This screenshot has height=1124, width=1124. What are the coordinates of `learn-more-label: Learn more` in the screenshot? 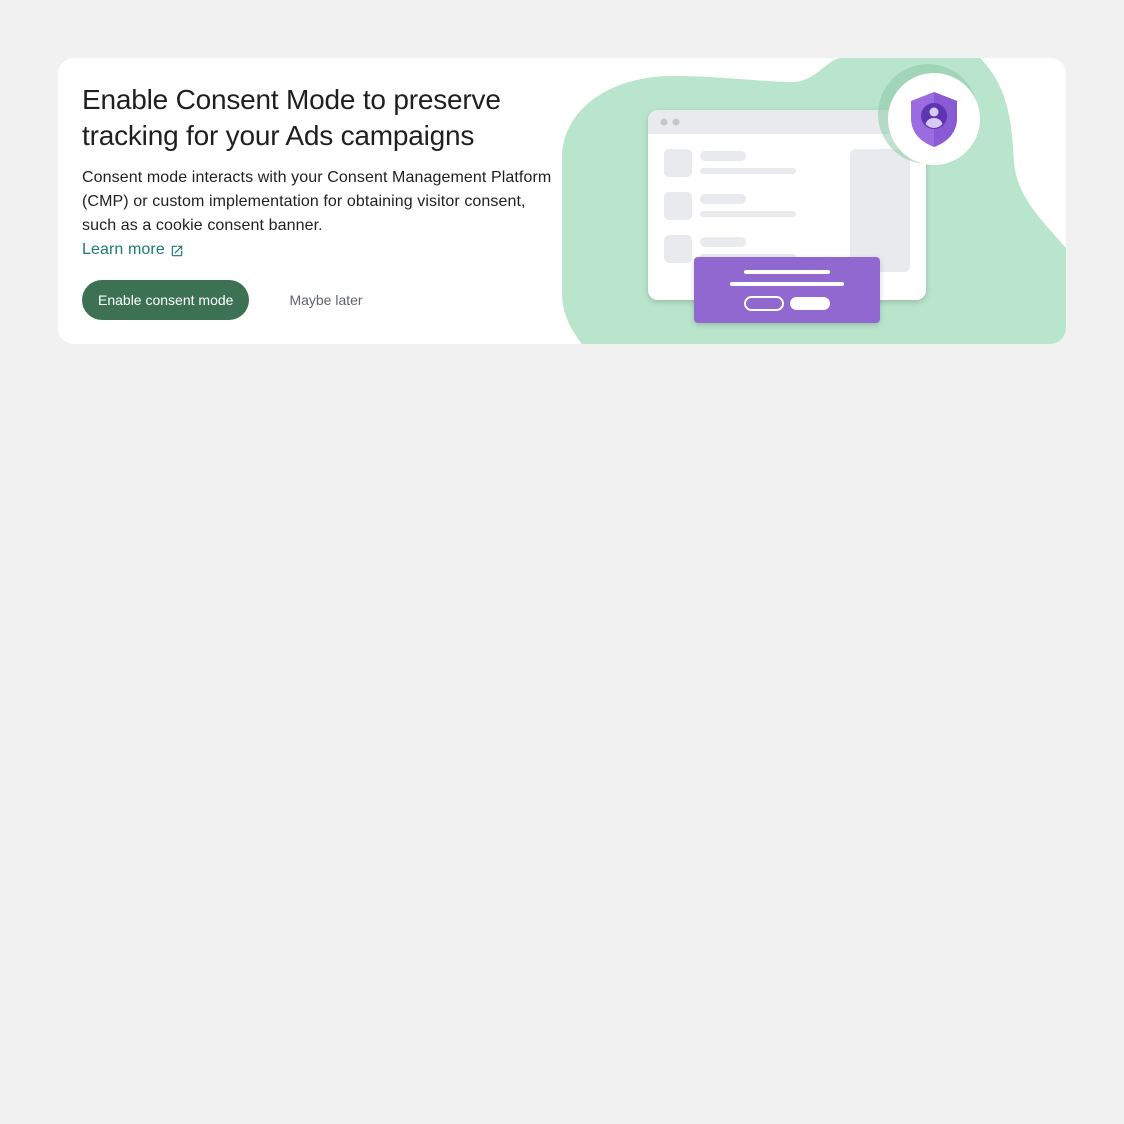 It's located at (123, 249).